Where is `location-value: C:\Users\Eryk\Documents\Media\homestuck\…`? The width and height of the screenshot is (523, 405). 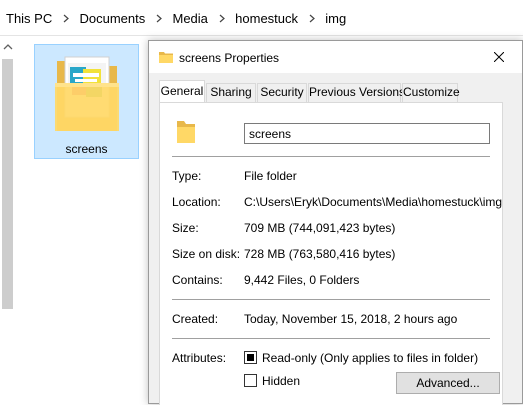 location-value: C:\Users\Eryk\Documents\Media\homestuck\… is located at coordinates (373, 202).